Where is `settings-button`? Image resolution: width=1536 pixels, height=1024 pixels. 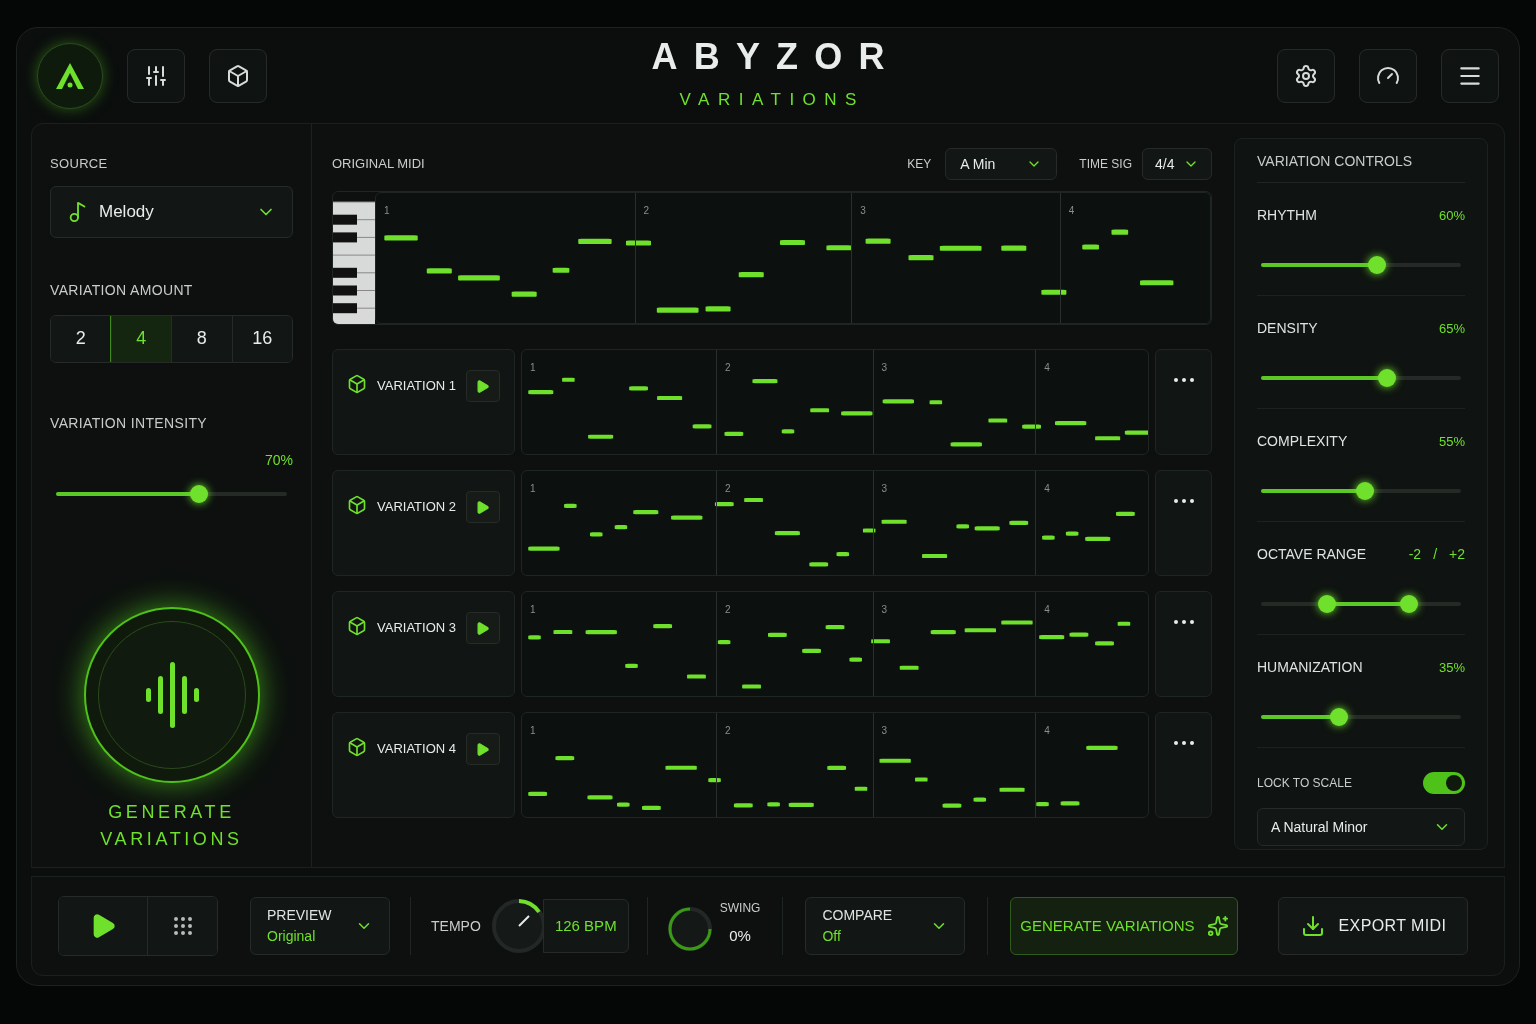 settings-button is located at coordinates (1306, 75).